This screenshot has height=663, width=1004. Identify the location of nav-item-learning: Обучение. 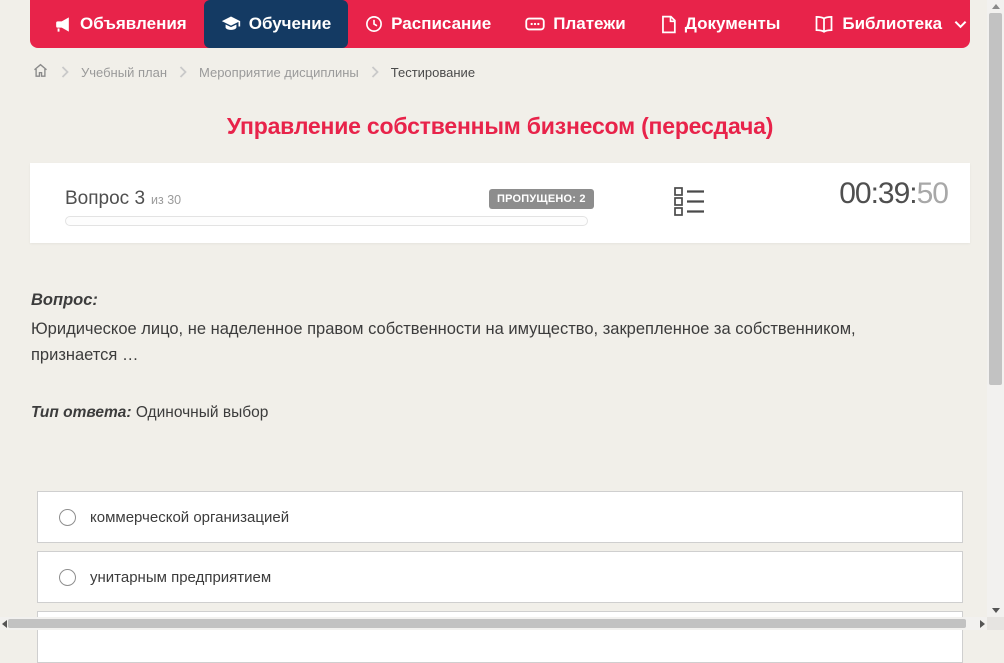
(276, 24).